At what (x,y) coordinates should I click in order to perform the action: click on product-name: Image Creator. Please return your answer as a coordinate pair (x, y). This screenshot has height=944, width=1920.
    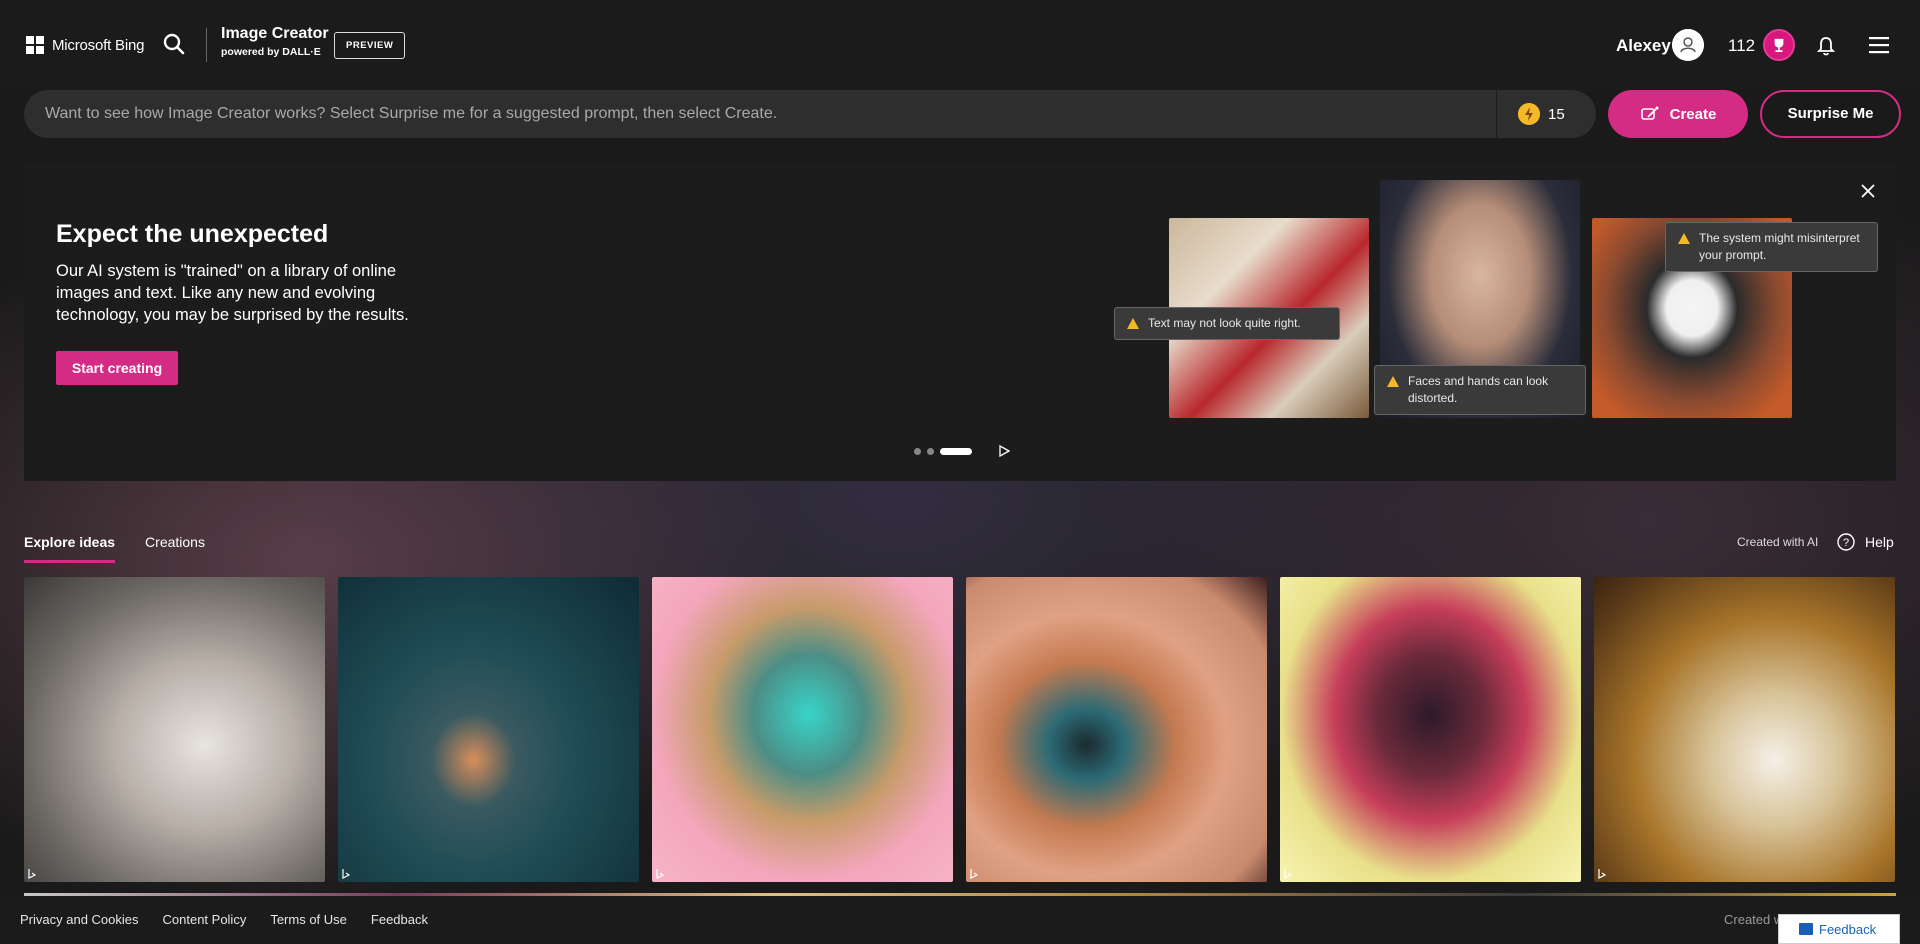
    Looking at the image, I should click on (275, 33).